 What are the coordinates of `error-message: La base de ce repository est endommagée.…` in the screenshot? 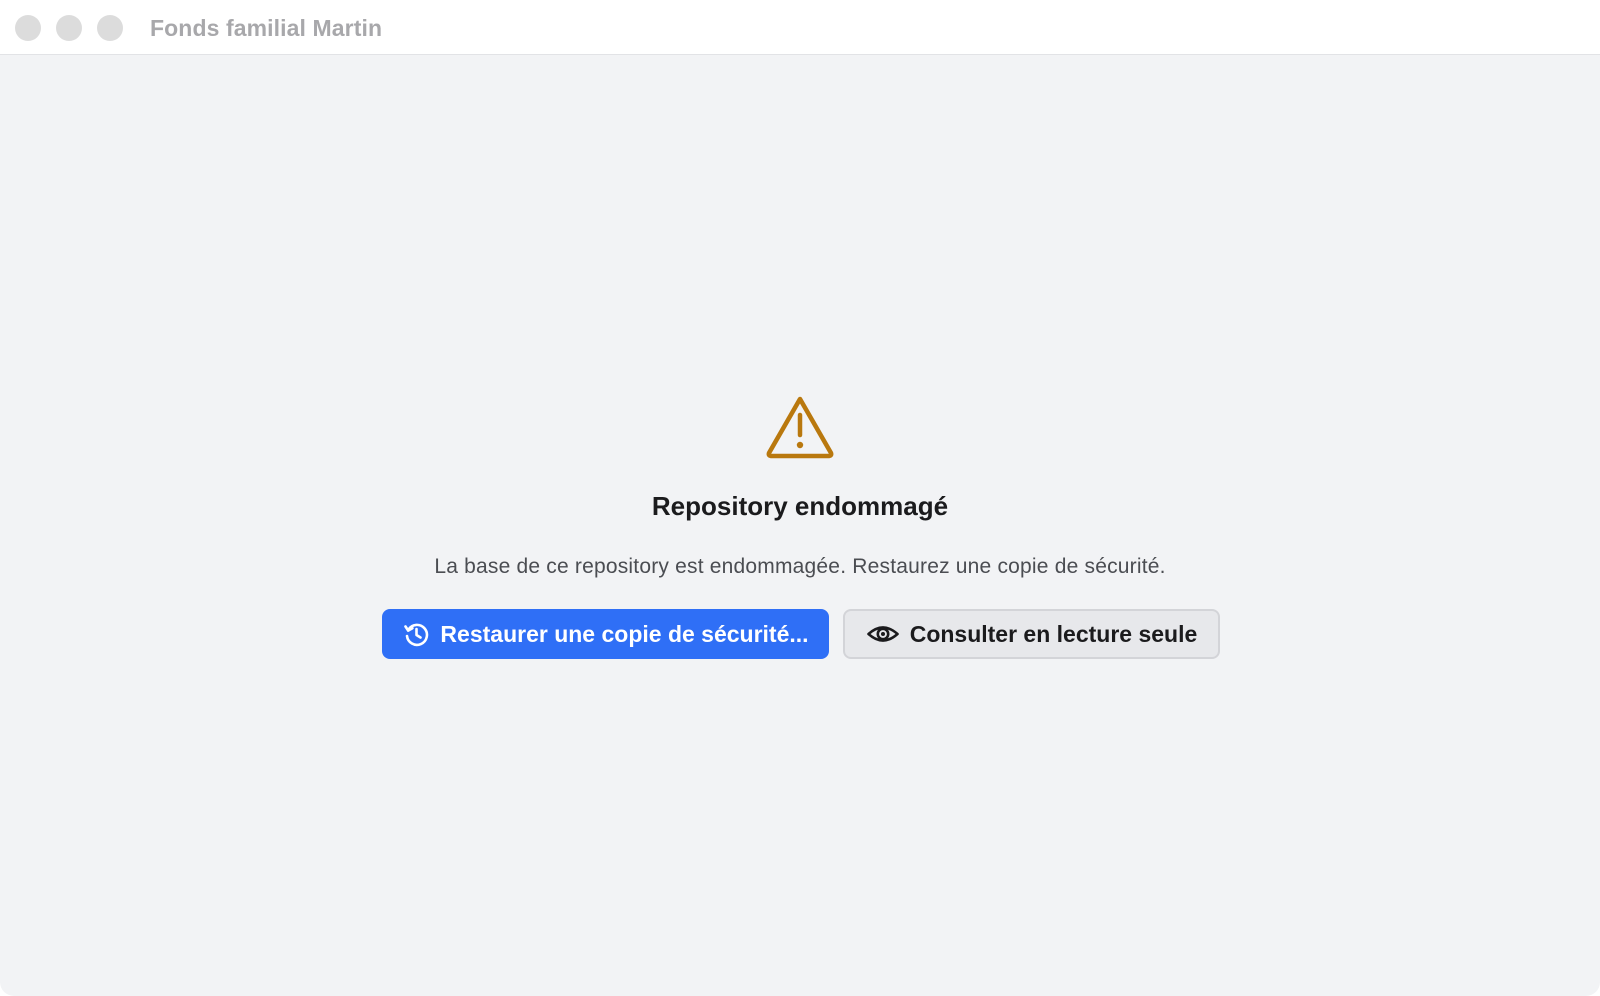 It's located at (800, 566).